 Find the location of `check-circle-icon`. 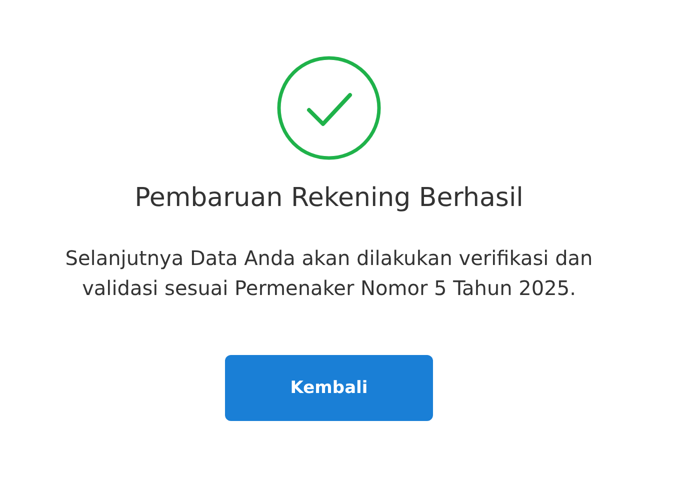

check-circle-icon is located at coordinates (329, 108).